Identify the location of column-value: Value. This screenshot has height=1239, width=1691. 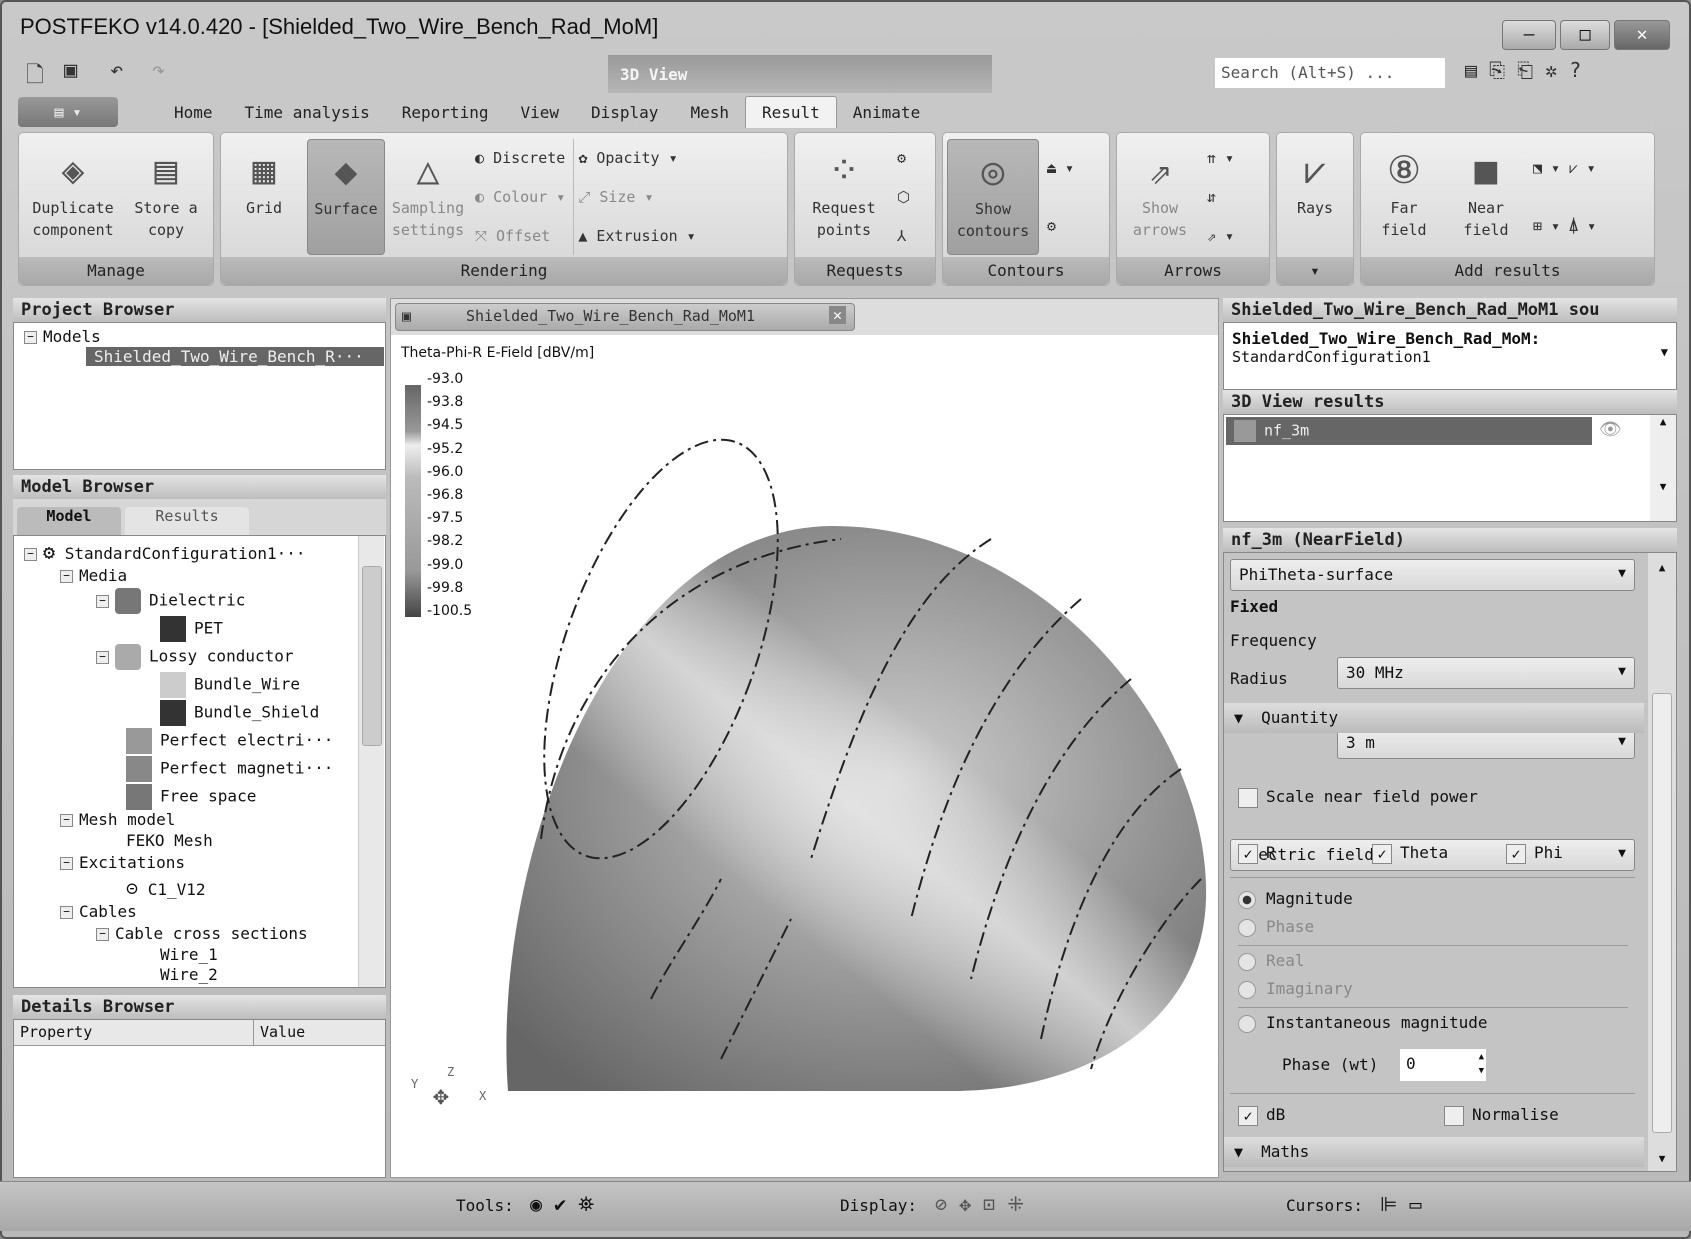
(282, 1032).